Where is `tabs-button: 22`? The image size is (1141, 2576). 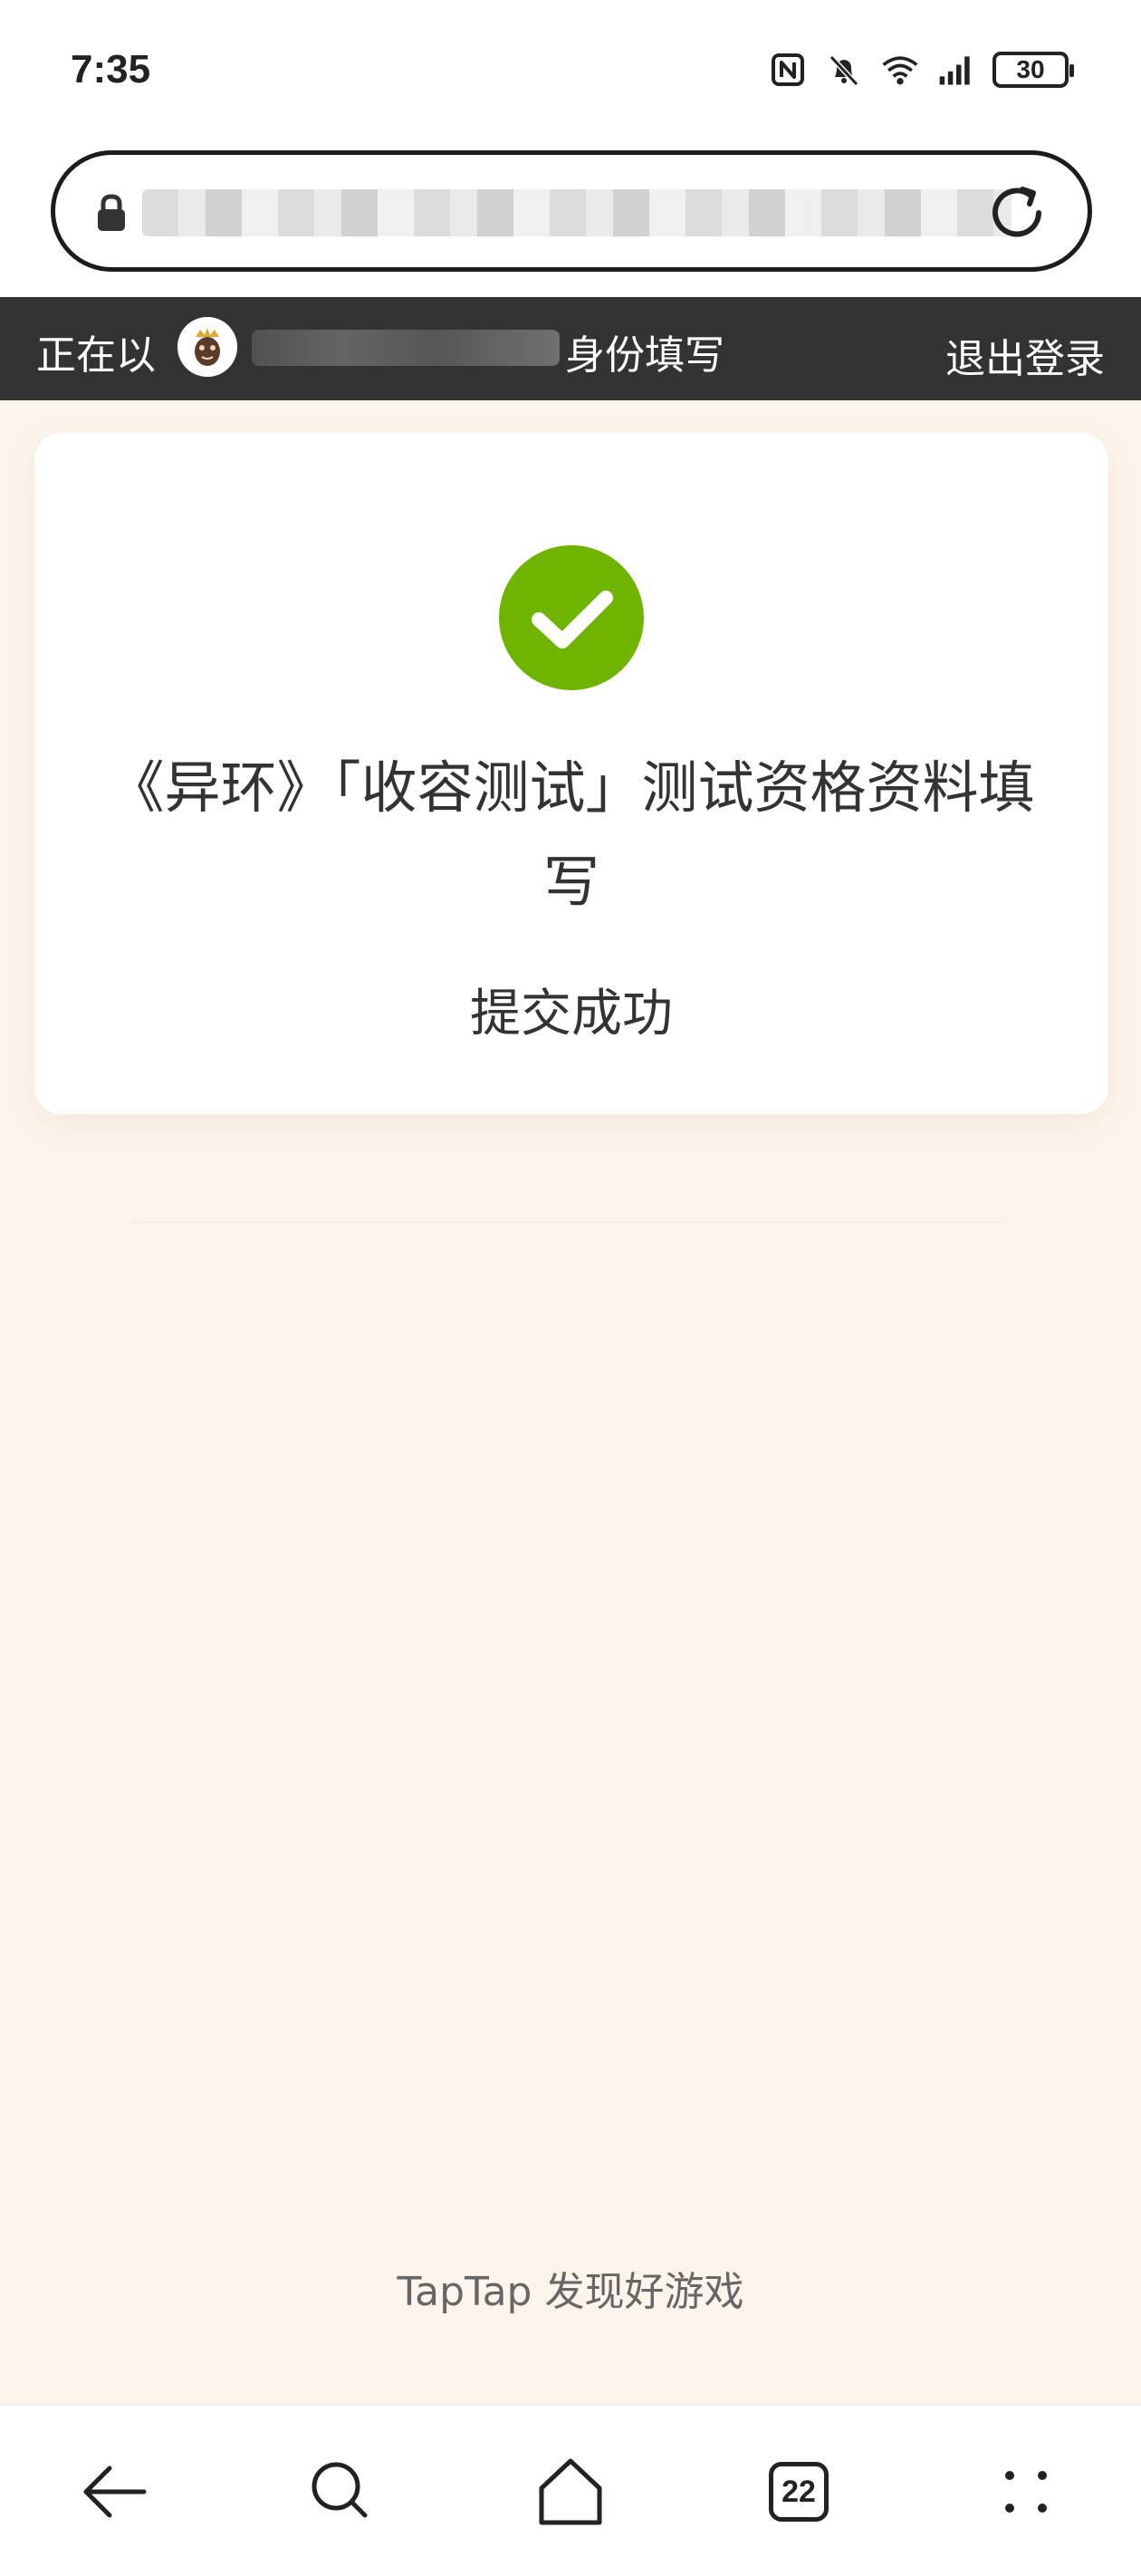
tabs-button: 22 is located at coordinates (799, 2492).